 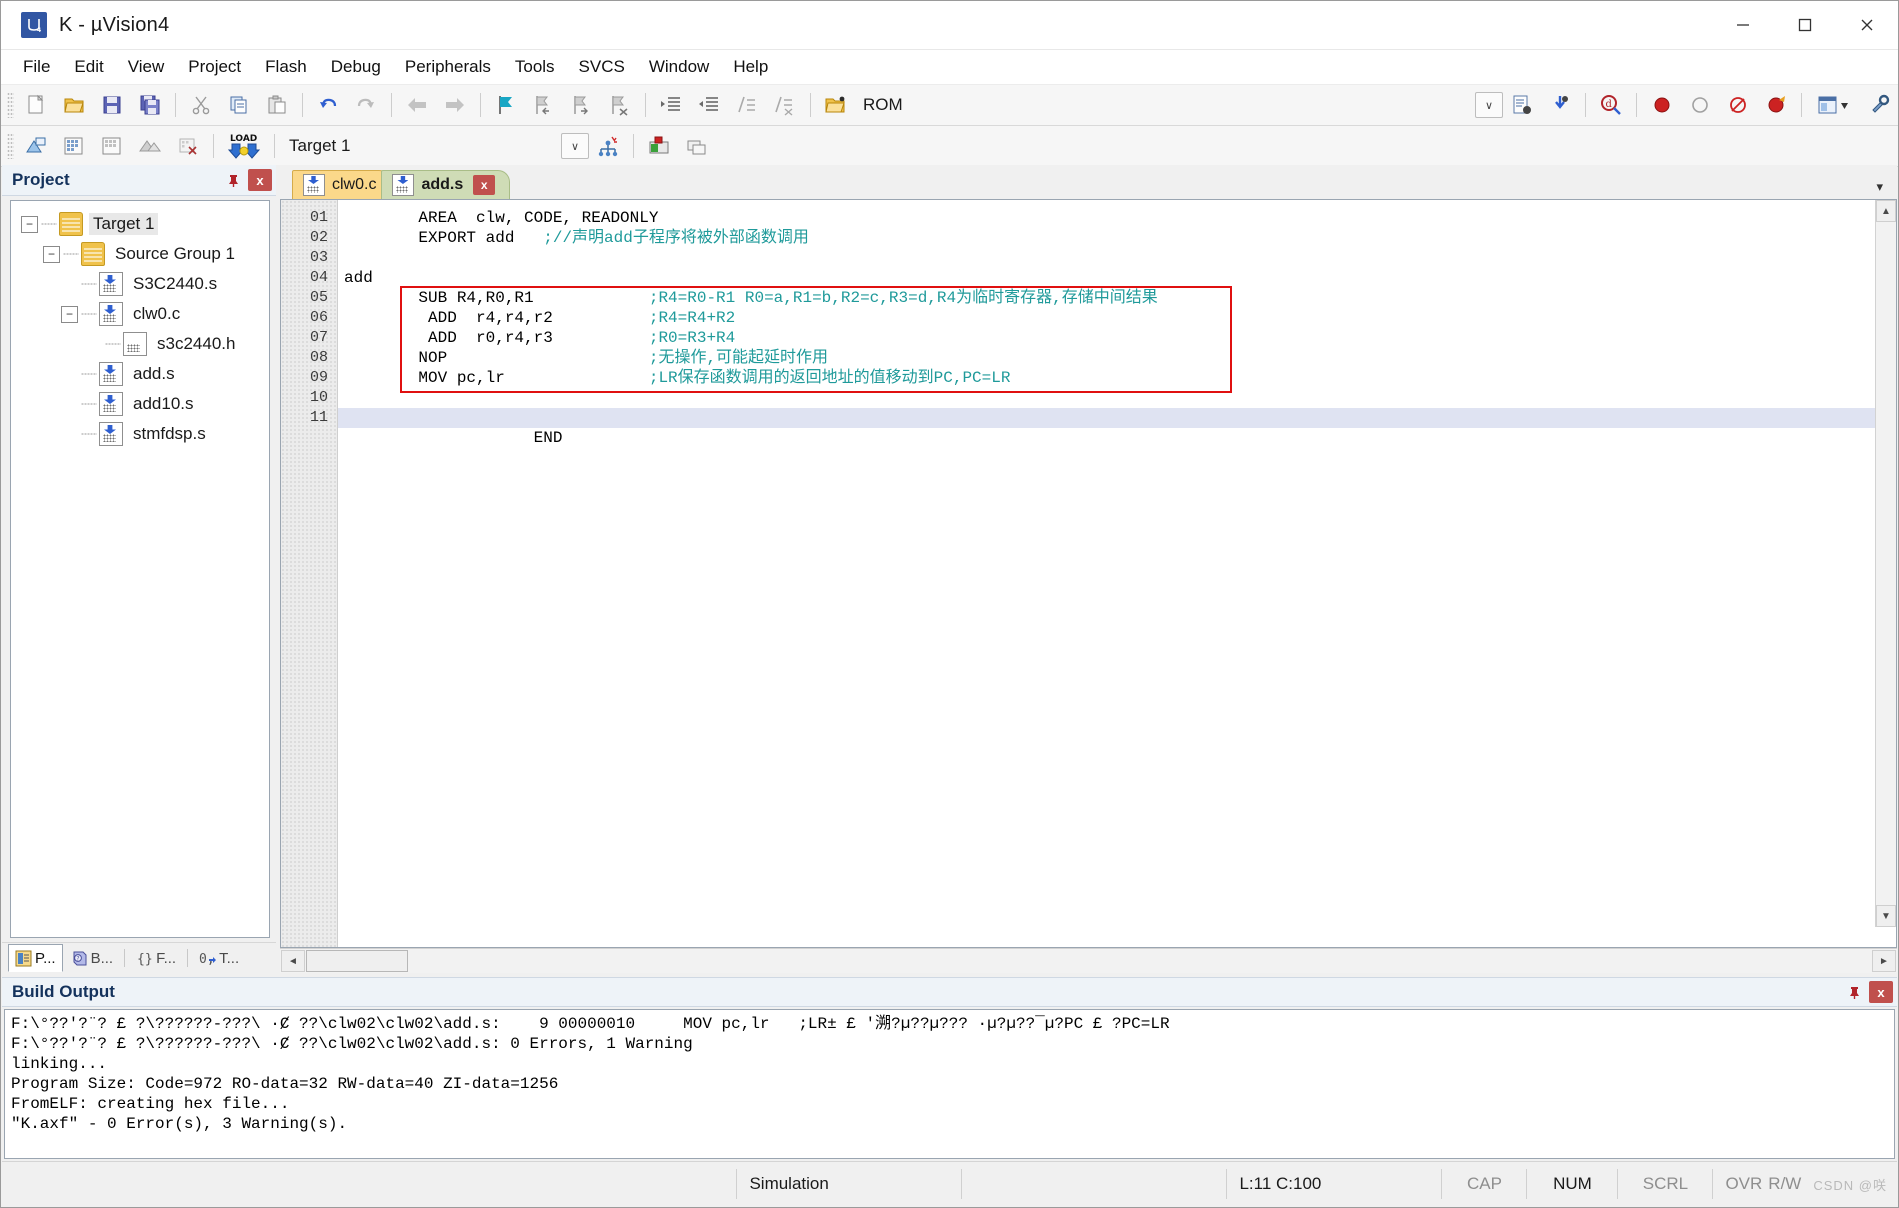 What do you see at coordinates (602, 67) in the screenshot?
I see `menu-svcs: SVCS` at bounding box center [602, 67].